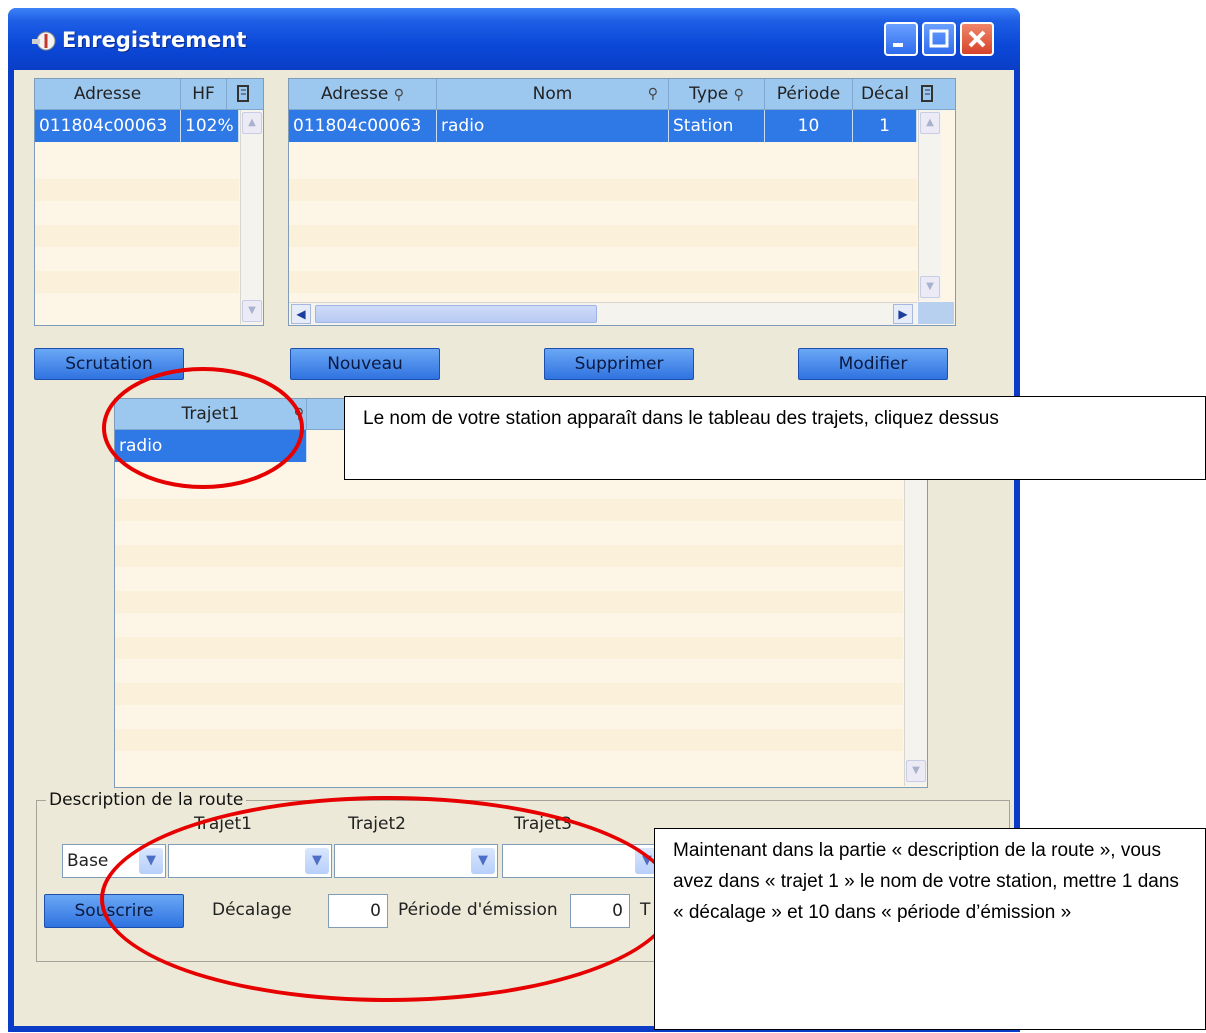  What do you see at coordinates (903, 314) in the screenshot?
I see `arrow-right-icon: ▶` at bounding box center [903, 314].